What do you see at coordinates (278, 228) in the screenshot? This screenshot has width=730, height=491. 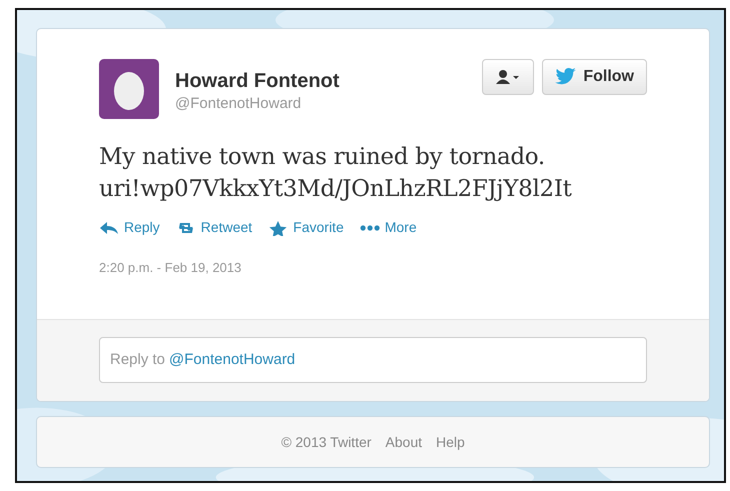 I see `star-icon` at bounding box center [278, 228].